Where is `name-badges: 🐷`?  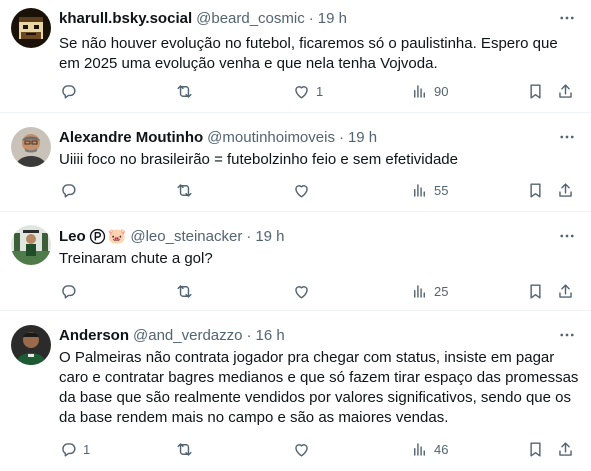
name-badges: 🐷 is located at coordinates (108, 236).